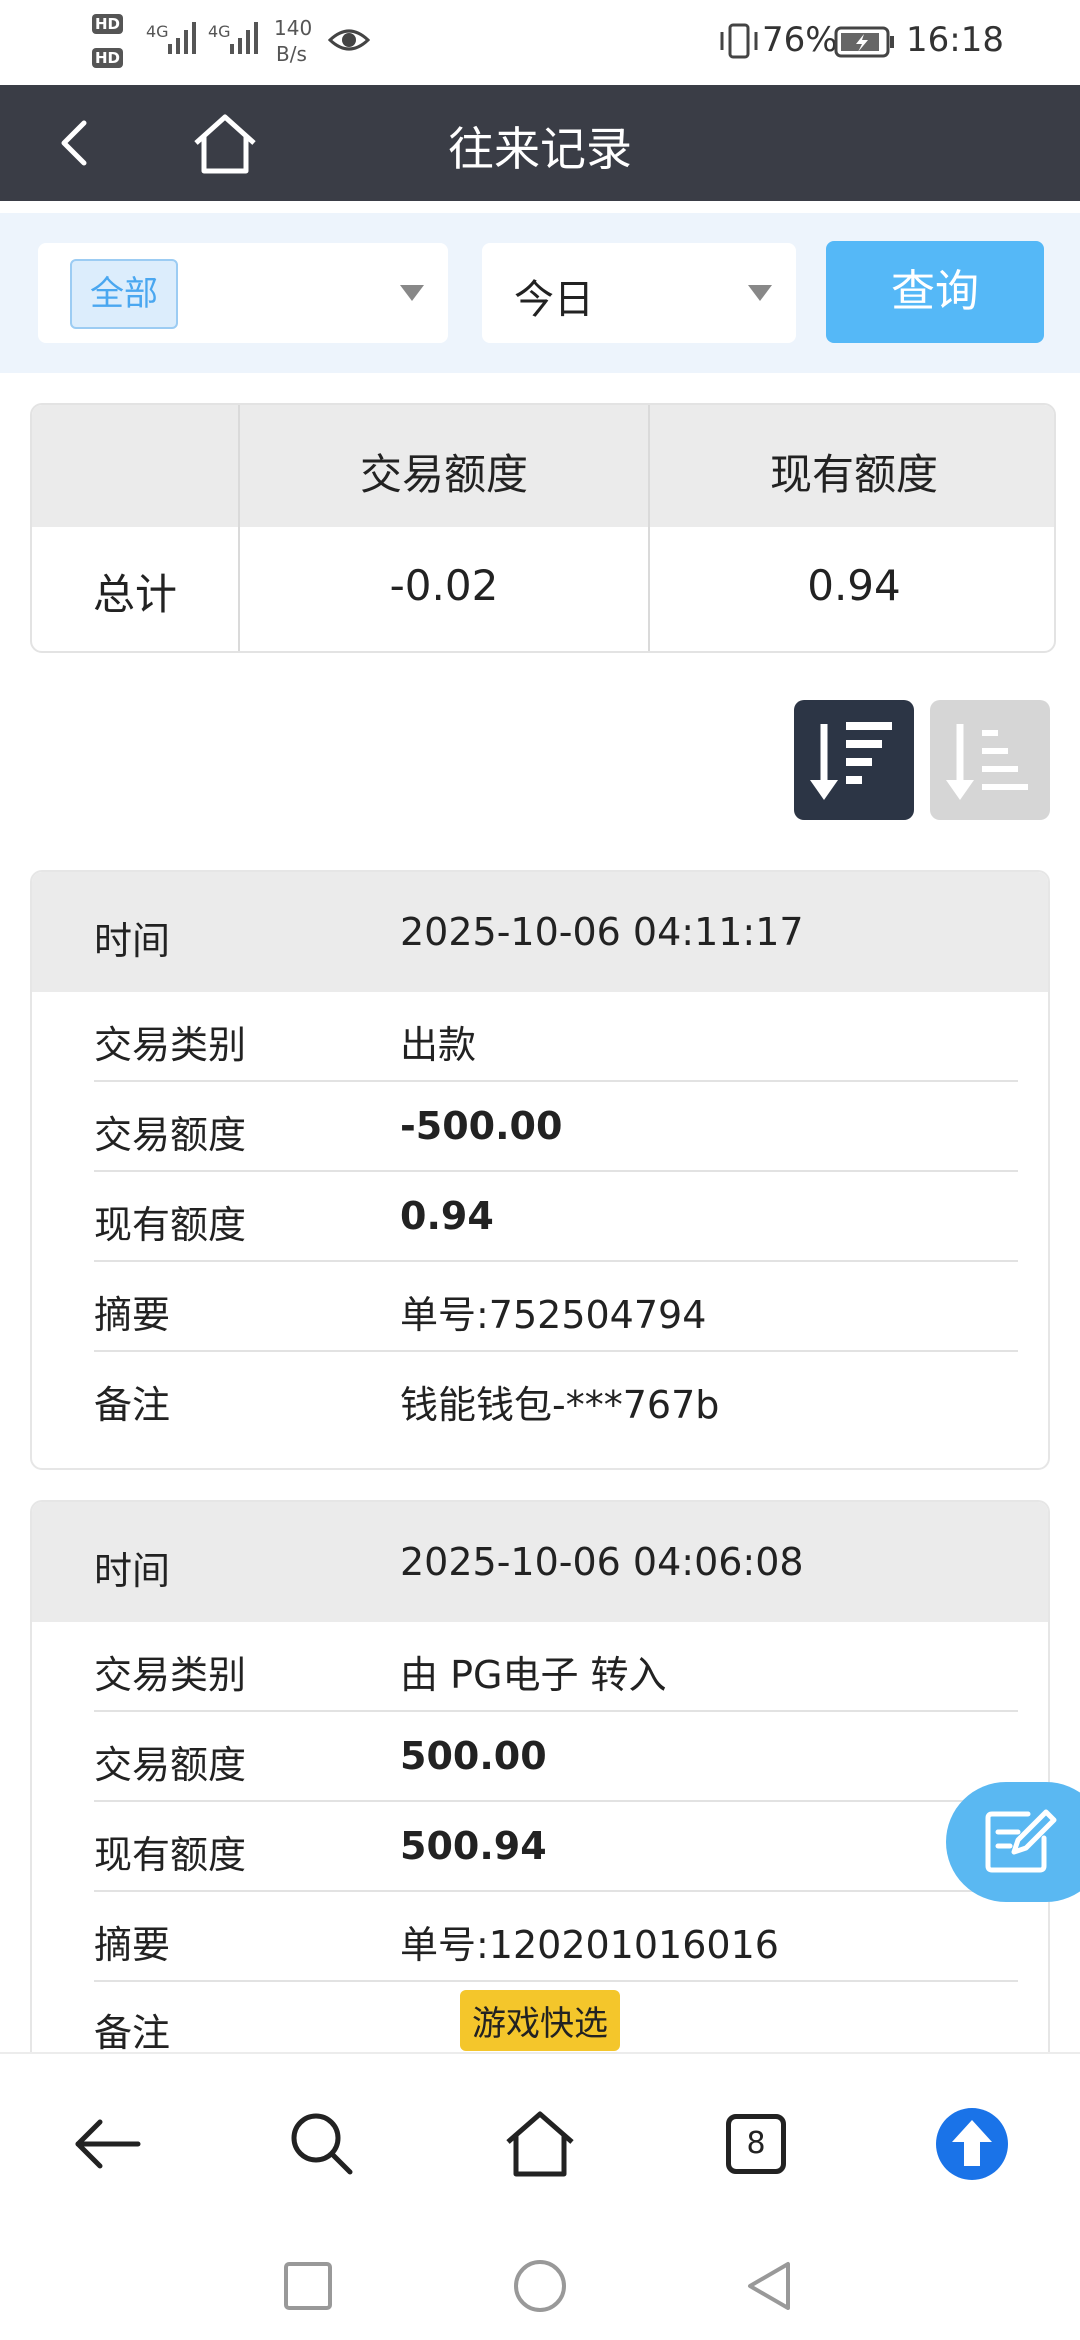 This screenshot has width=1080, height=2340. I want to click on hd-badge-2: HD, so click(108, 58).